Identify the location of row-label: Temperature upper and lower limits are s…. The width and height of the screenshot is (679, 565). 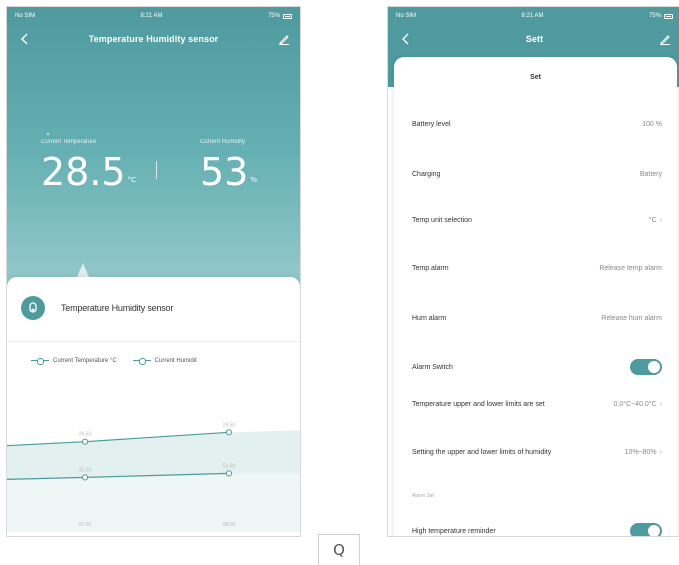
(478, 404).